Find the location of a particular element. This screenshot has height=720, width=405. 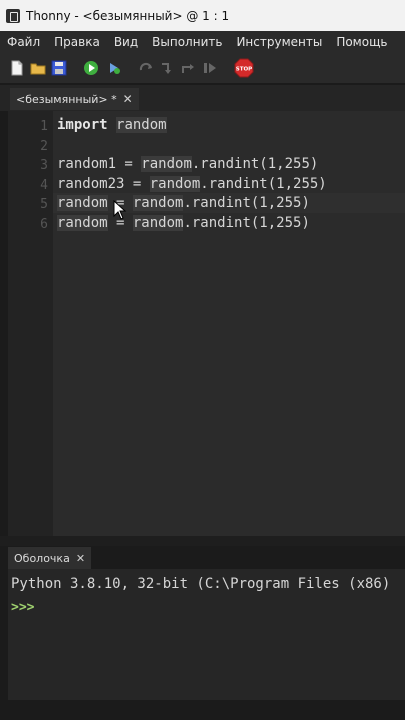

line-number: 4 is located at coordinates (44, 185).